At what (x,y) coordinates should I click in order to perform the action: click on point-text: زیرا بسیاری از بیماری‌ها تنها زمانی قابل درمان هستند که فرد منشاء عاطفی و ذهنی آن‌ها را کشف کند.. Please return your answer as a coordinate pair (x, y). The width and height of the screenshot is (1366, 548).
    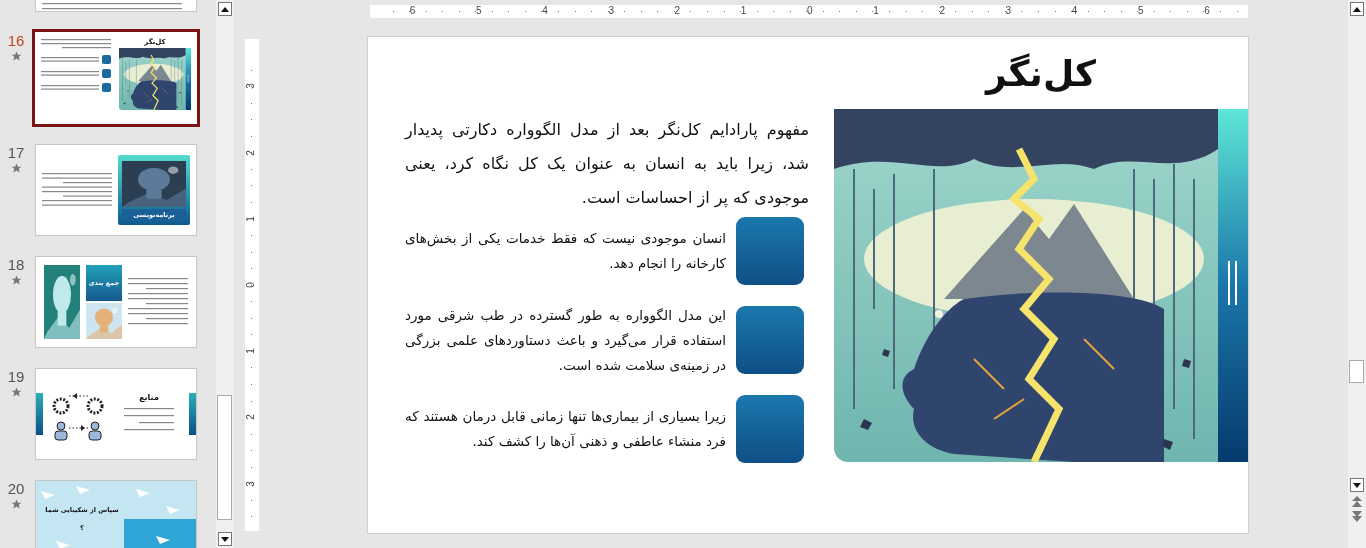
    Looking at the image, I should click on (565, 429).